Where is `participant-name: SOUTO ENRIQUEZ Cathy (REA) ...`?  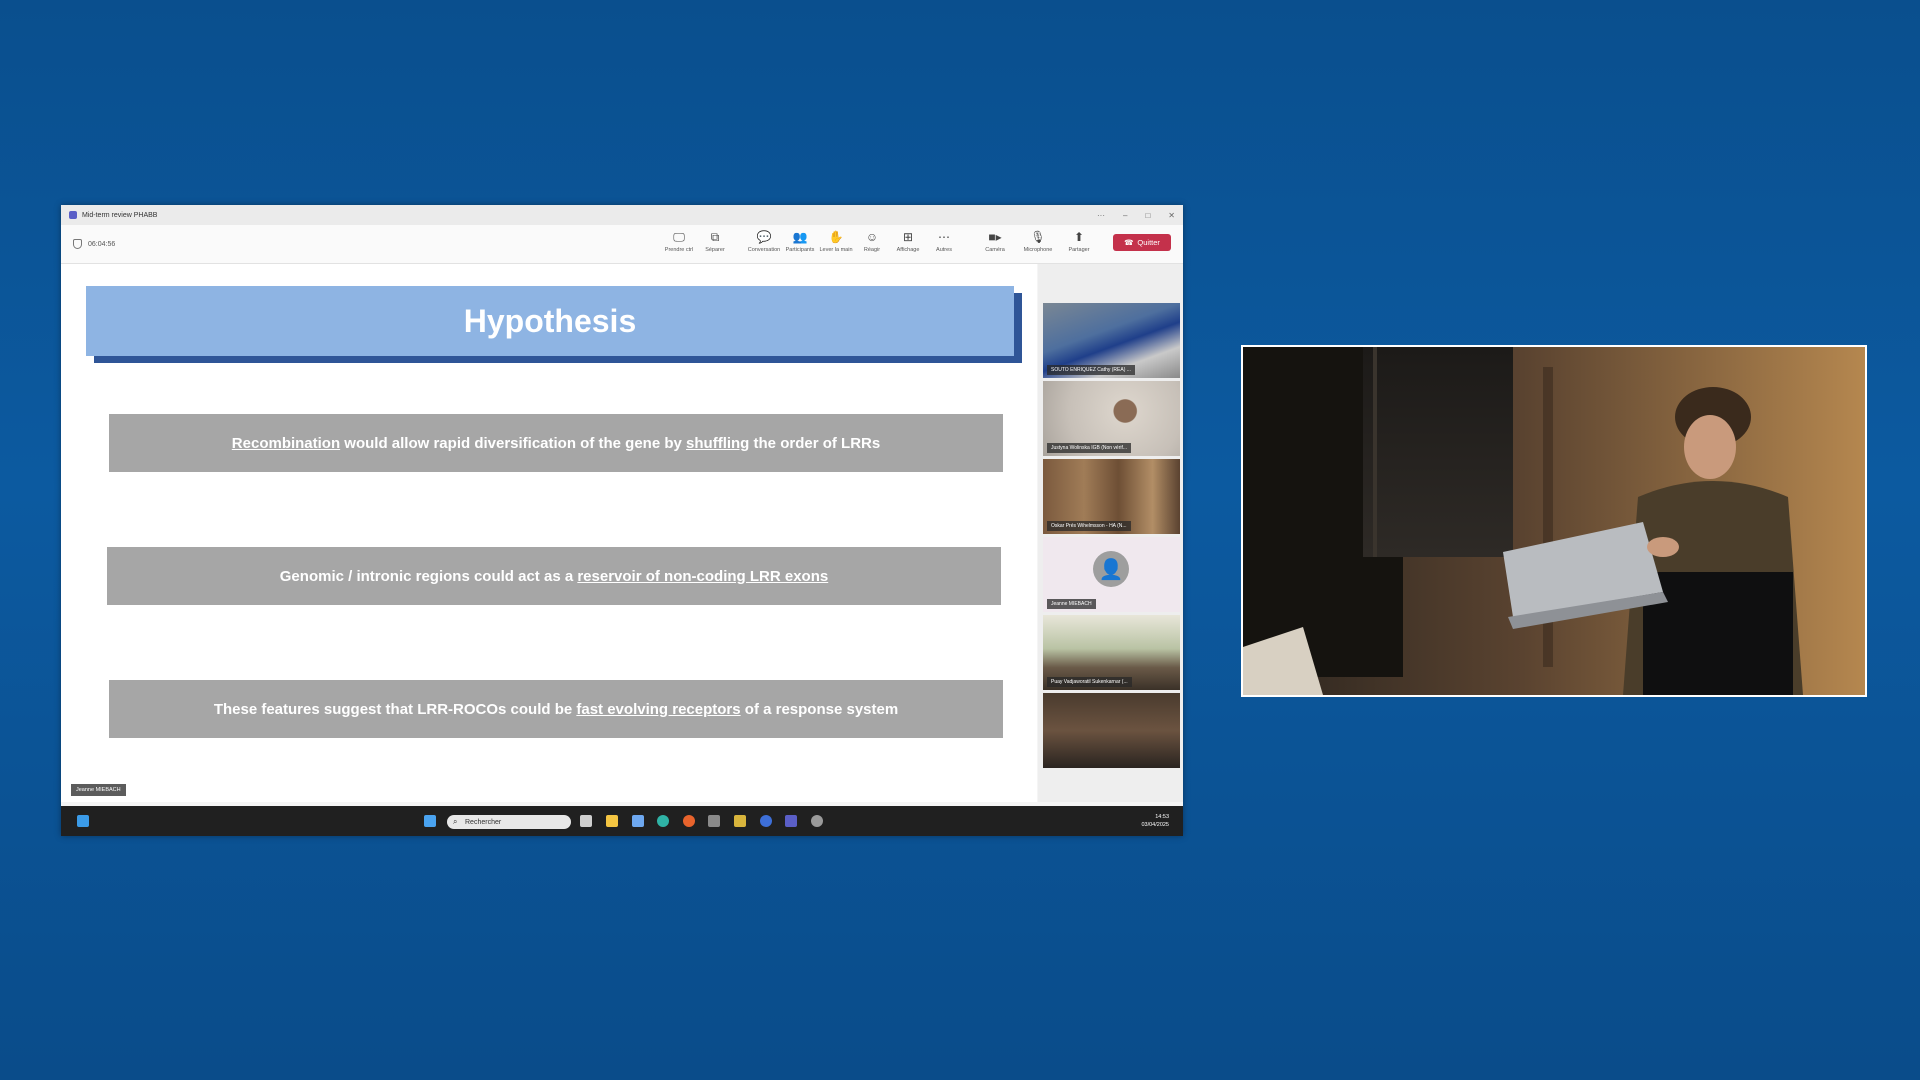 participant-name: SOUTO ENRIQUEZ Cathy (REA) ... is located at coordinates (1091, 370).